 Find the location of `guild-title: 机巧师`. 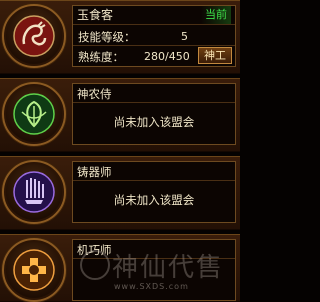

guild-title: 机巧师 is located at coordinates (94, 250).